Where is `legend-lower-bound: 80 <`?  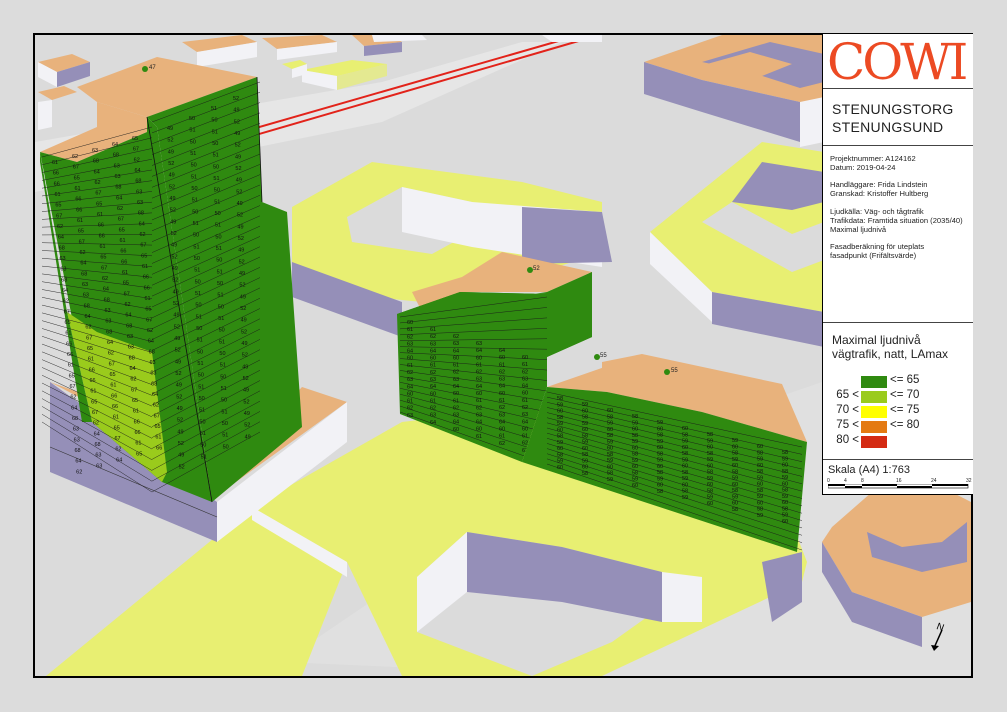 legend-lower-bound: 80 < is located at coordinates (847, 440).